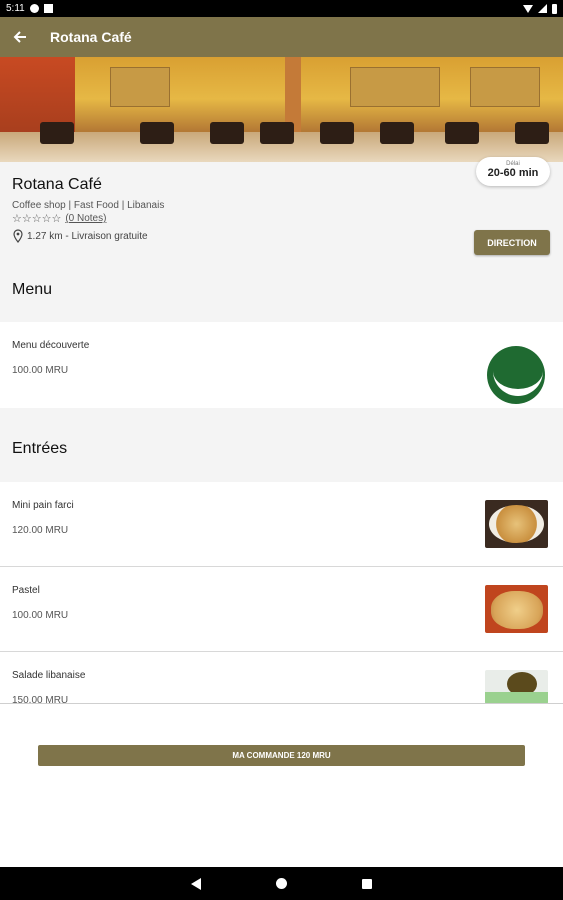  Describe the element at coordinates (48, 8) in the screenshot. I see `storage-icon` at that location.